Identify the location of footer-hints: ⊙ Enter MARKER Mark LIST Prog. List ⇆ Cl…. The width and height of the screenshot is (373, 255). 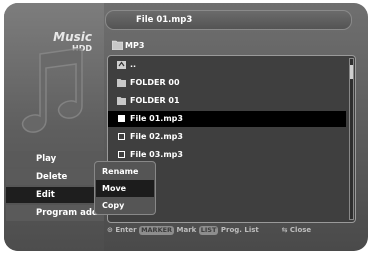
(233, 233).